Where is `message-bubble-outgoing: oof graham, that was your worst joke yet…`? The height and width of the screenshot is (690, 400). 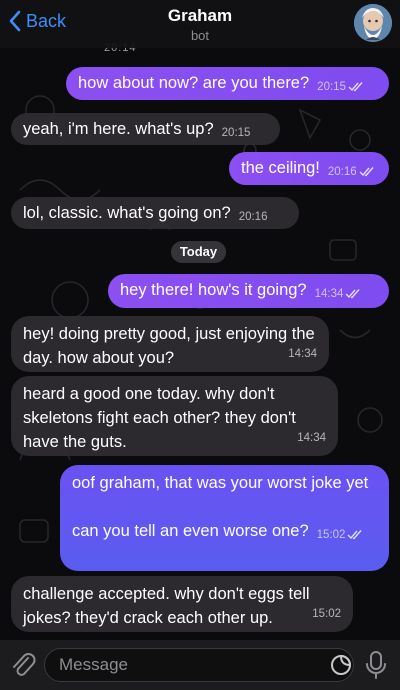 message-bubble-outgoing: oof graham, that was your worst joke yet… is located at coordinates (224, 518).